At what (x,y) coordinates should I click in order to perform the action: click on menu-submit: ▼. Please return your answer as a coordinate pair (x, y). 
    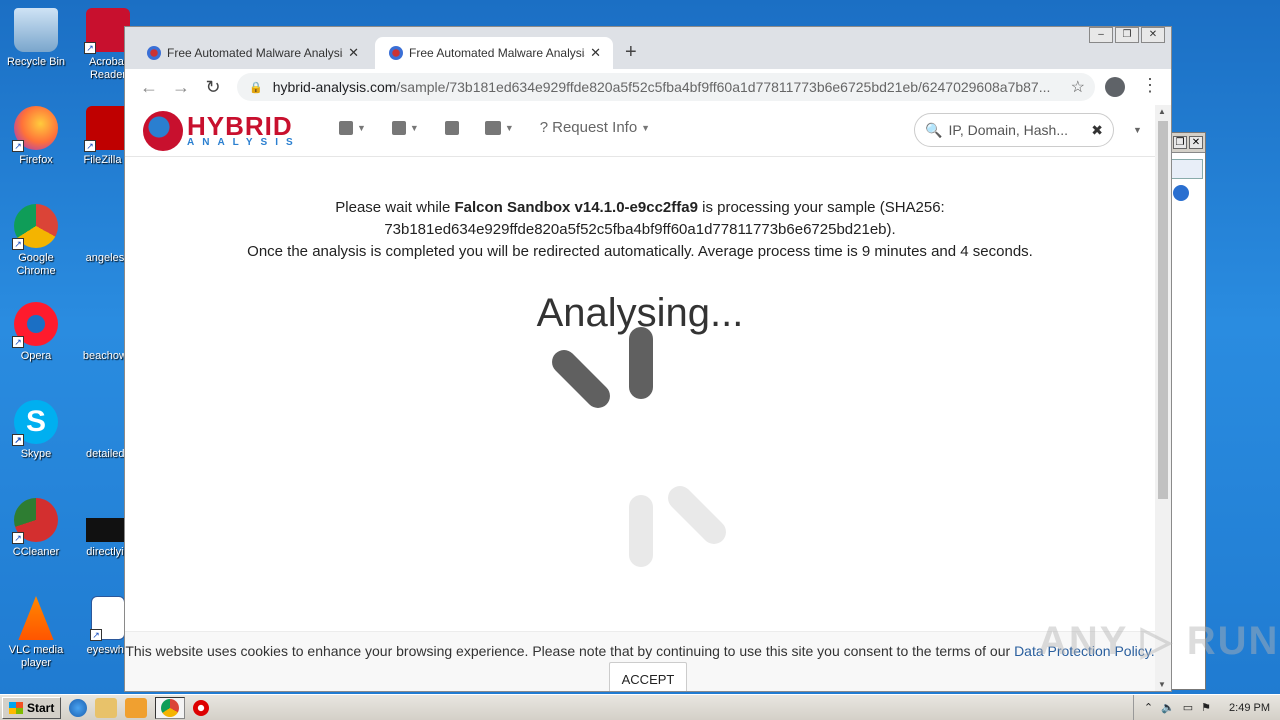
    Looking at the image, I should click on (405, 127).